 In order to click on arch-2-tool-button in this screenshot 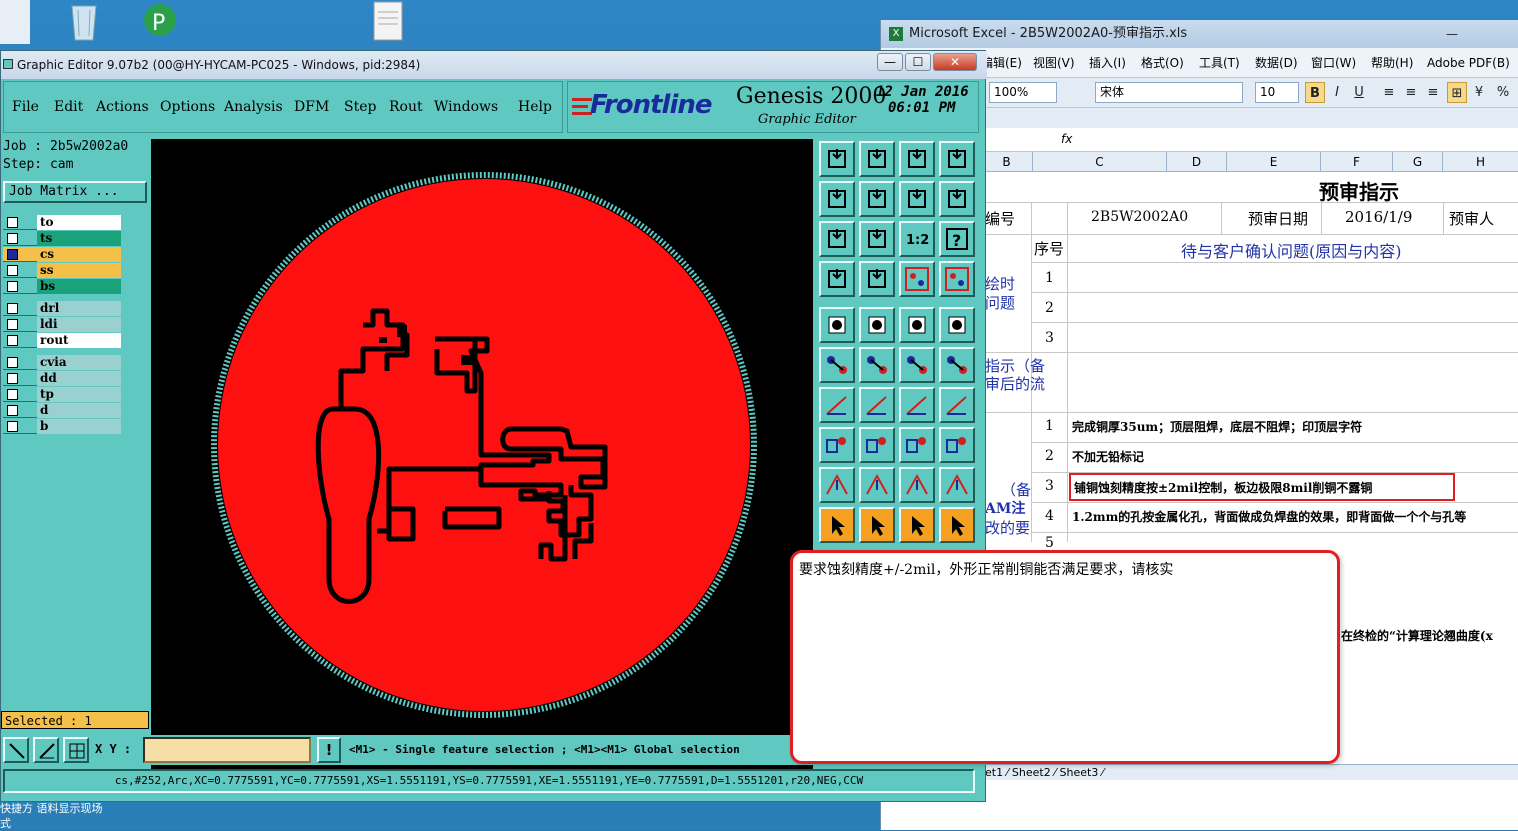, I will do `click(957, 485)`.